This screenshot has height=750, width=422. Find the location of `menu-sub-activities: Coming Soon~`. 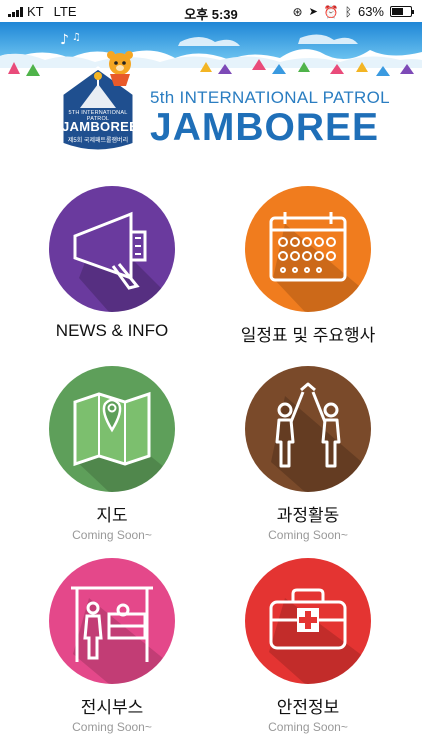

menu-sub-activities: Coming Soon~ is located at coordinates (308, 535).